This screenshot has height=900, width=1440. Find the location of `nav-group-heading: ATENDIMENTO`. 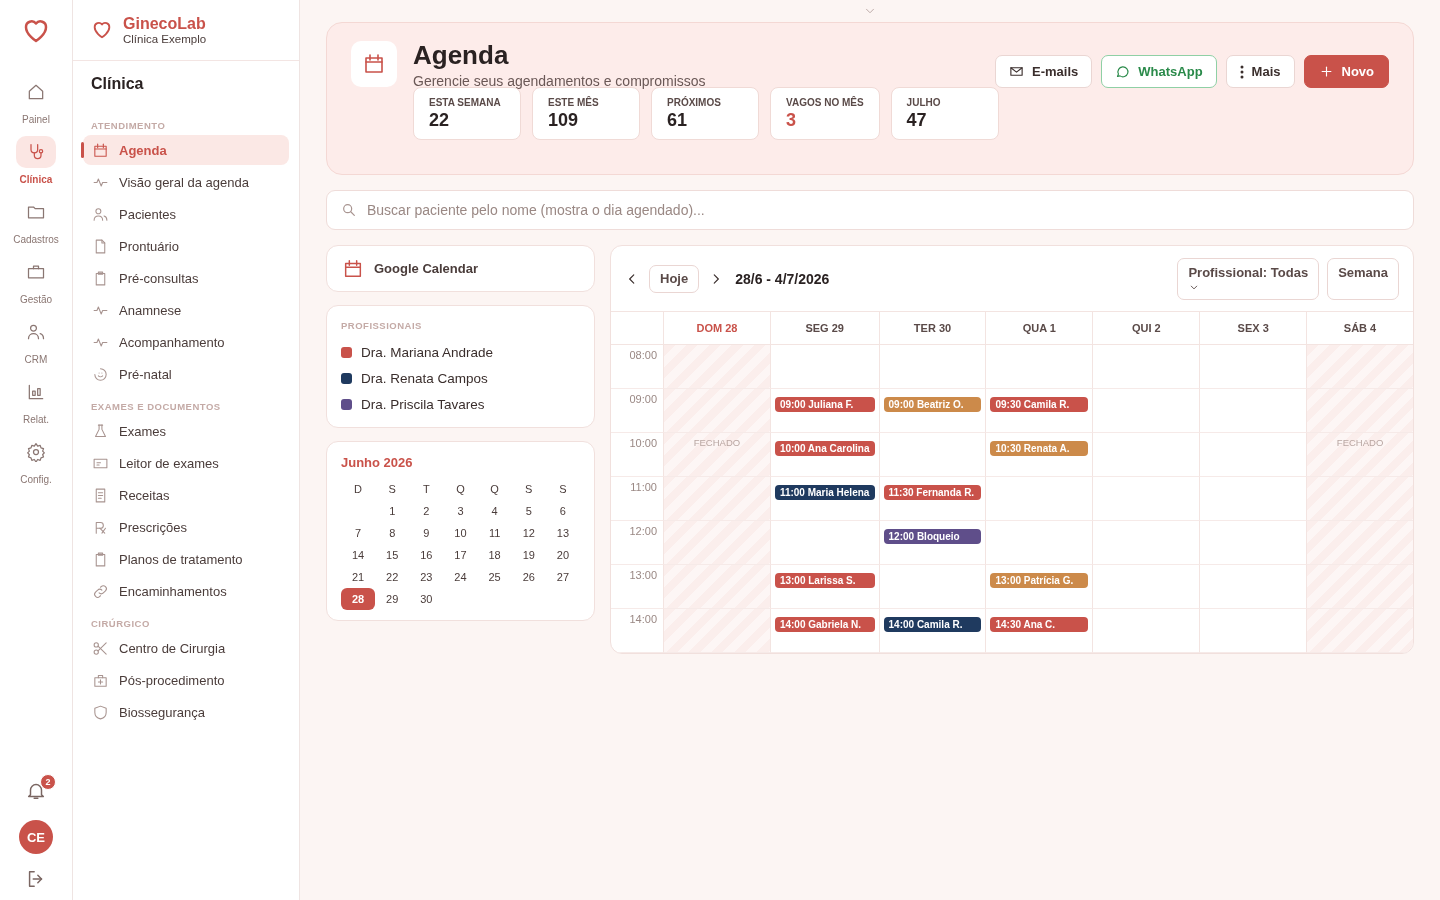

nav-group-heading: ATENDIMENTO is located at coordinates (128, 126).